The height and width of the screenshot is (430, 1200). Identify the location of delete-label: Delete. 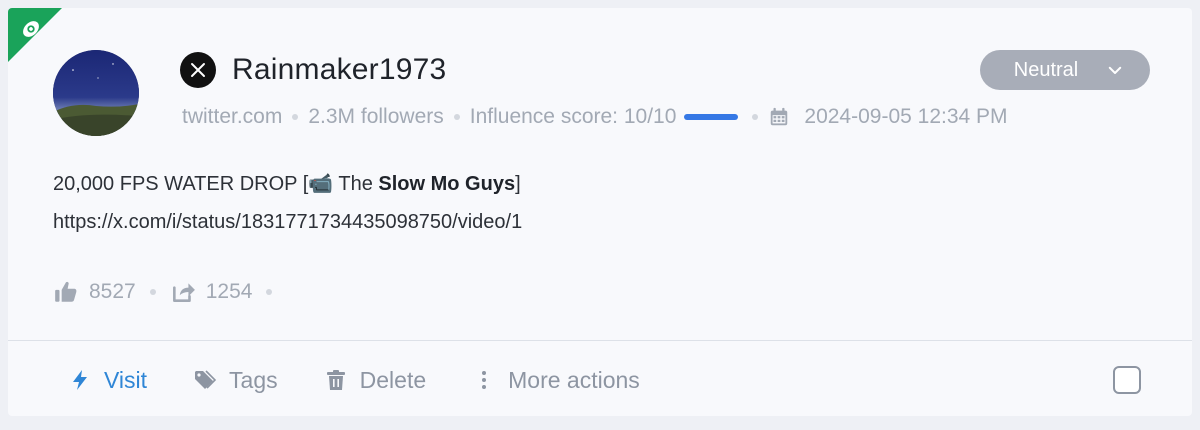
(393, 379).